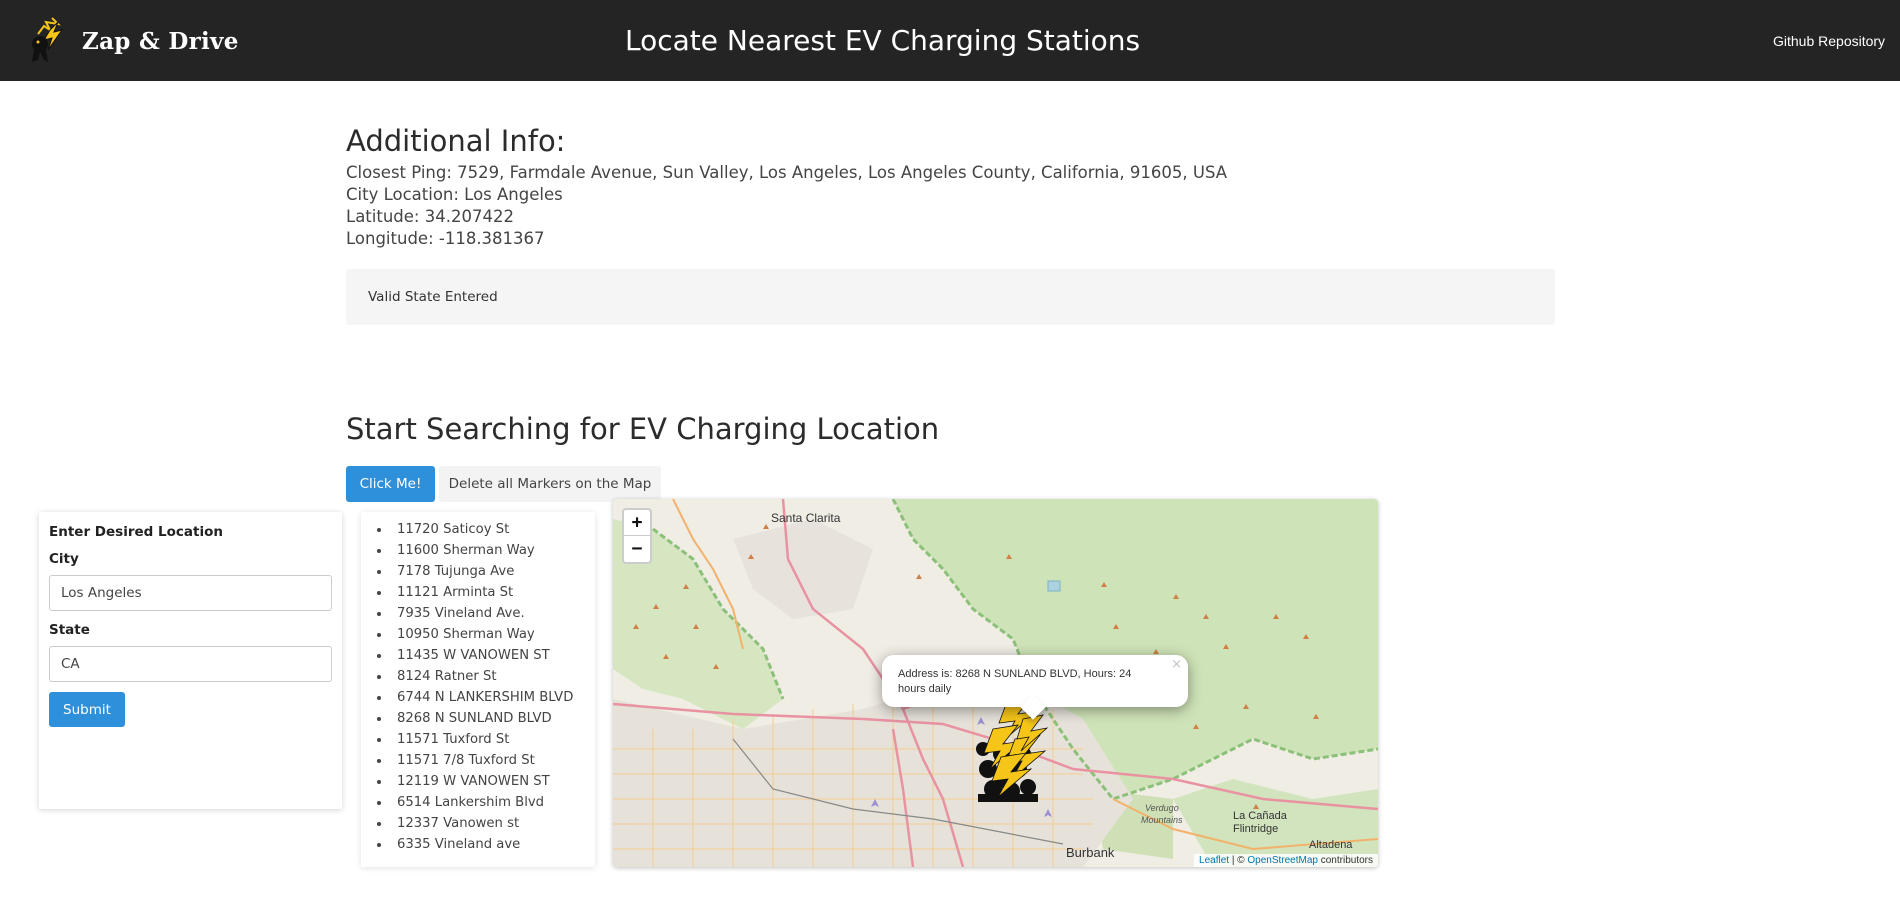  What do you see at coordinates (493, 571) in the screenshot?
I see `address-list-item: 7178 Tujunga Ave` at bounding box center [493, 571].